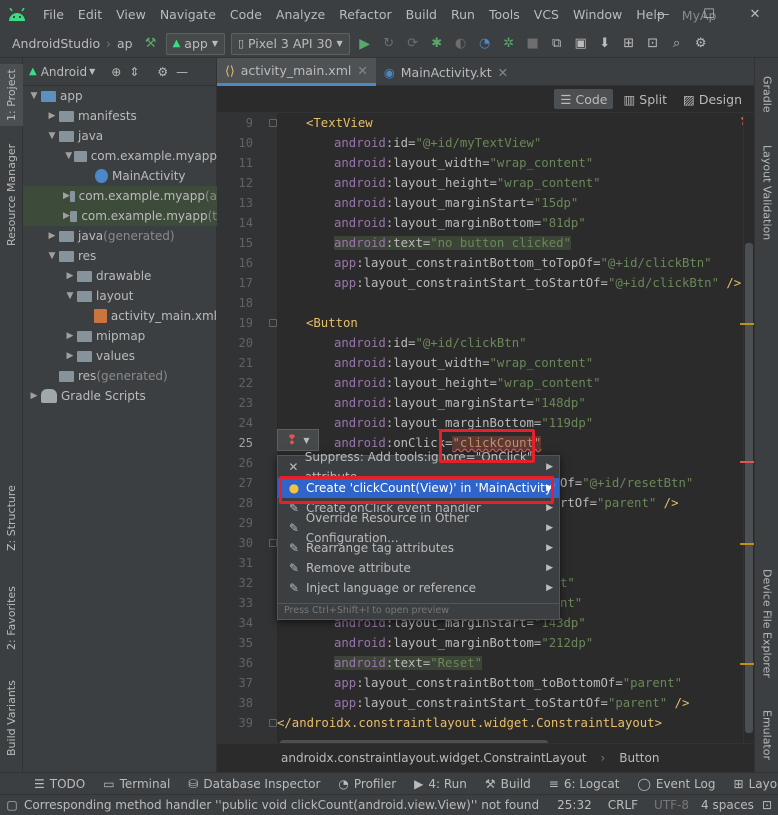  What do you see at coordinates (120, 316) in the screenshot?
I see `tree-item: activity_main.xml` at bounding box center [120, 316].